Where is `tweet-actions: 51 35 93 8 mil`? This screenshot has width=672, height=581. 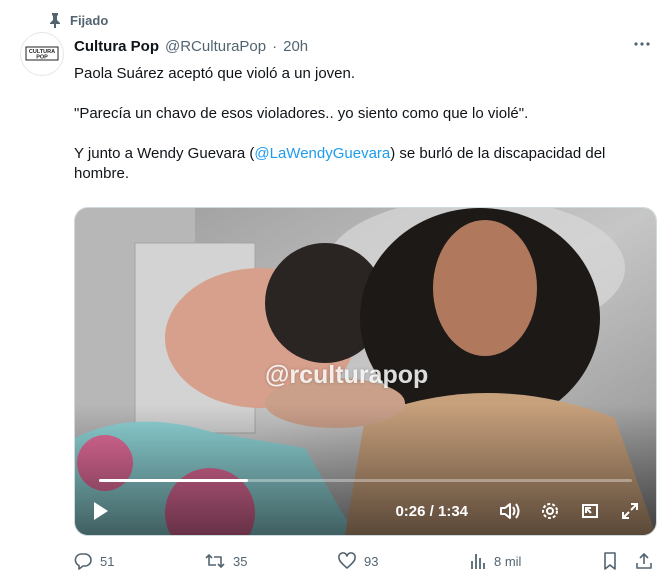 tweet-actions: 51 35 93 8 mil is located at coordinates (363, 561).